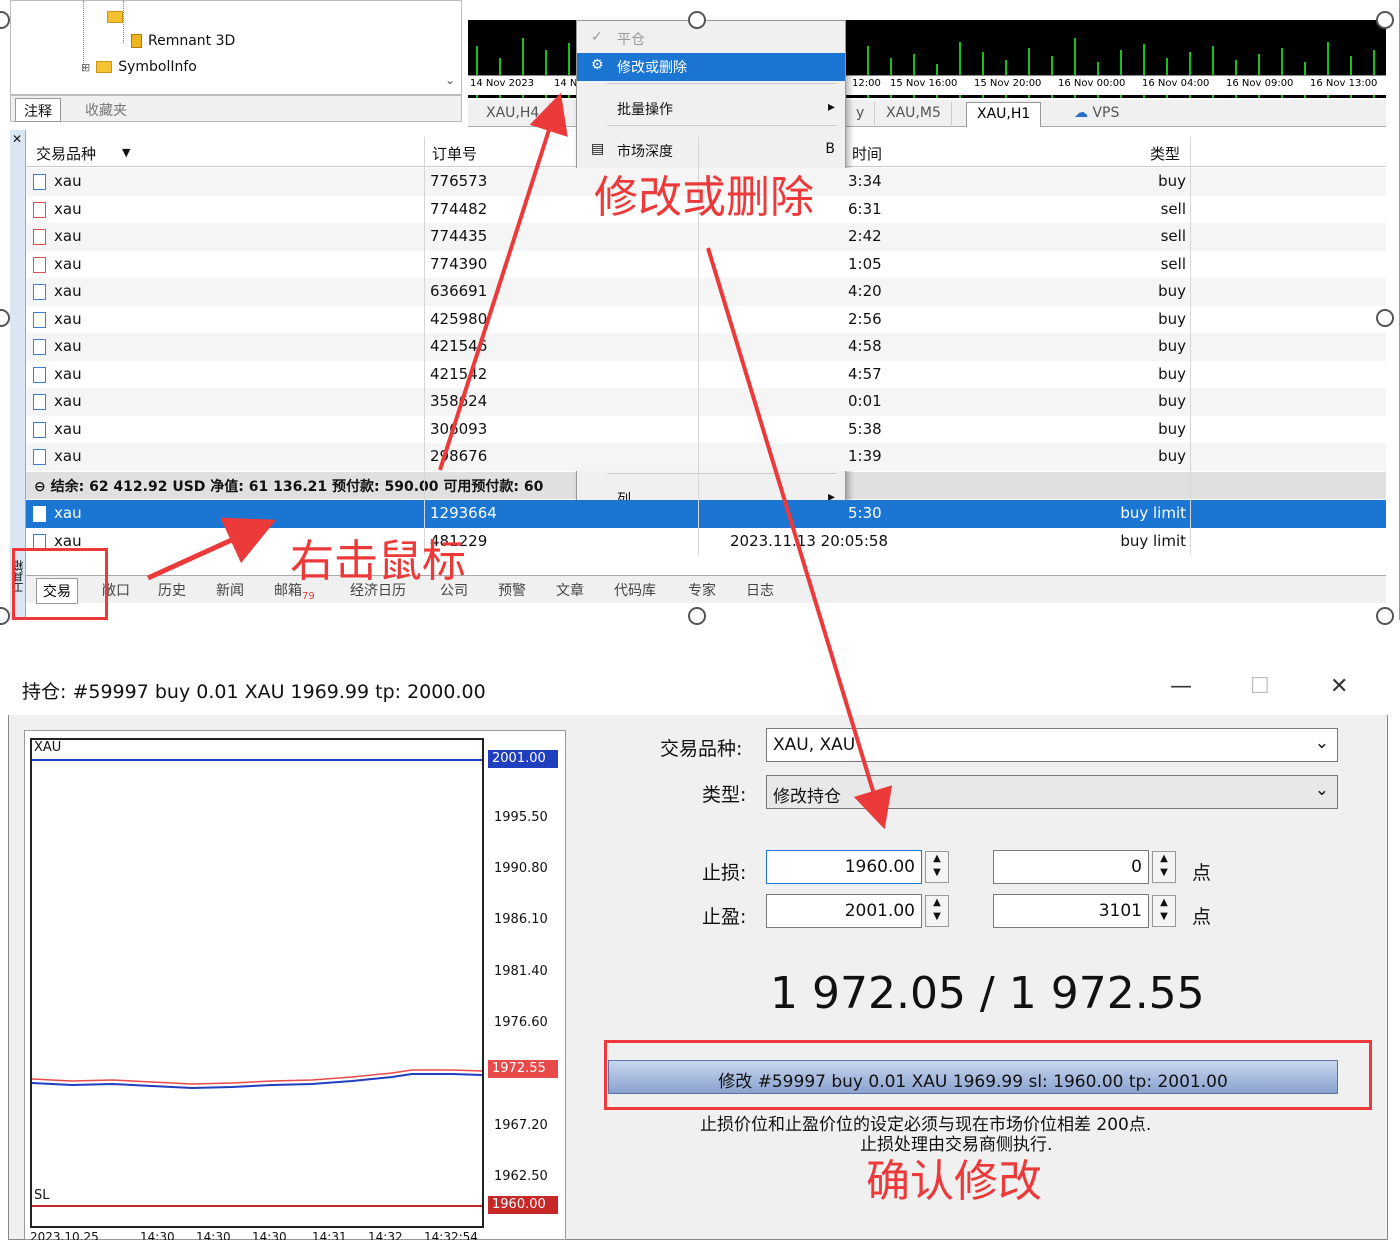  Describe the element at coordinates (329, 1235) in the screenshot. I see `x-tick: 14:31` at that location.